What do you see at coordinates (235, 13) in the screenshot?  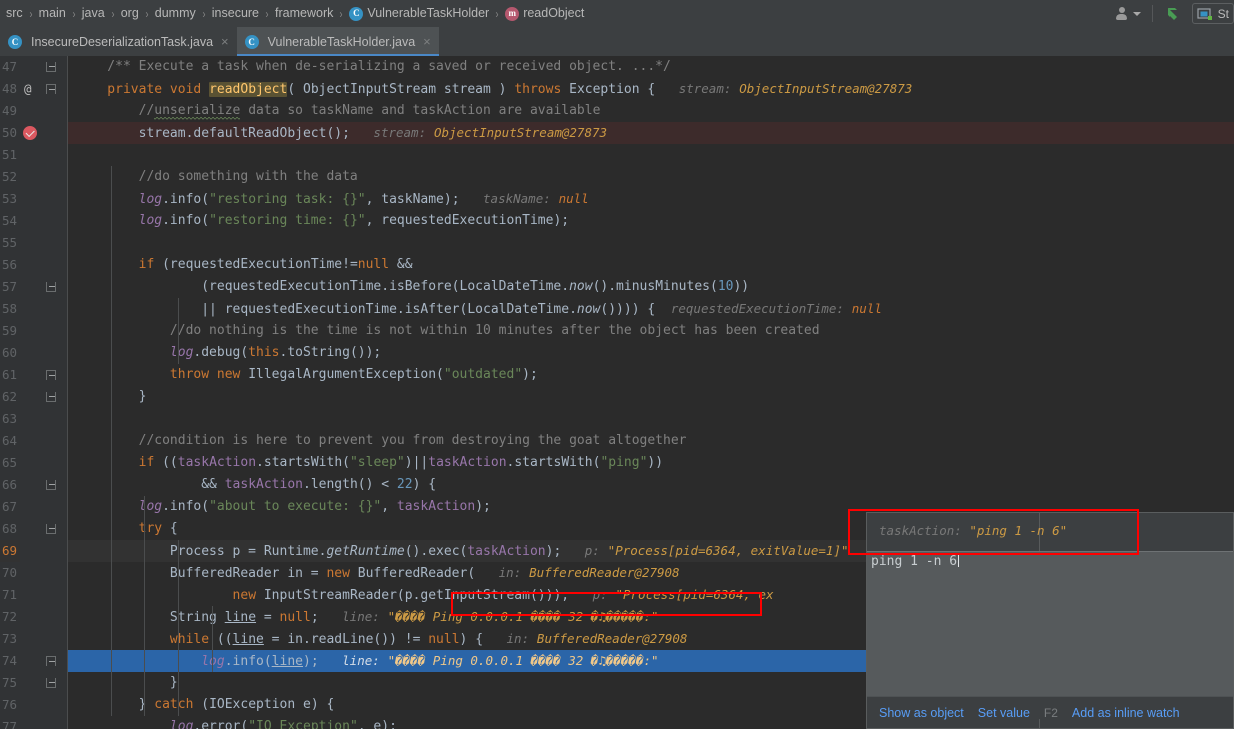 I see `breadcrumb-item-insecure: insecure` at bounding box center [235, 13].